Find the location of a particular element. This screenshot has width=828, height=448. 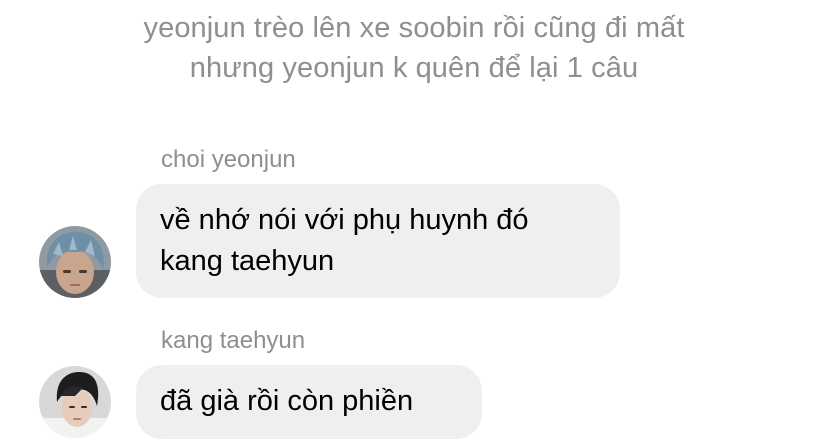

sender-name: choi yeonjun is located at coordinates (228, 159).